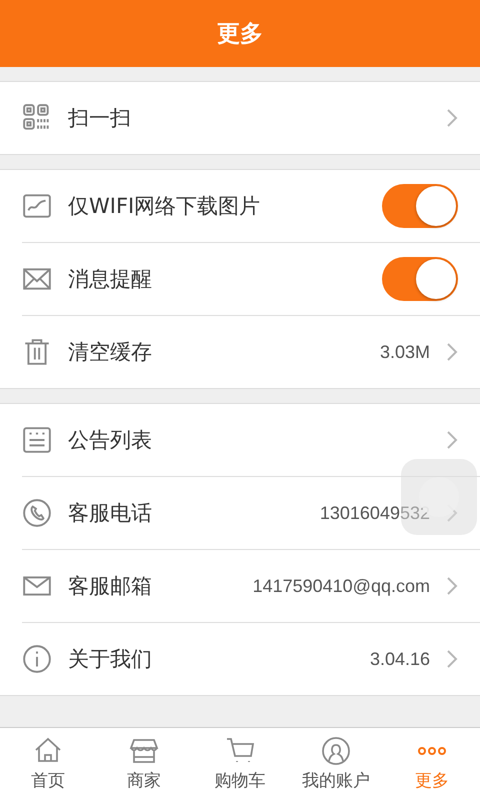 This screenshot has width=480, height=800. Describe the element at coordinates (37, 659) in the screenshot. I see `info-icon` at that location.